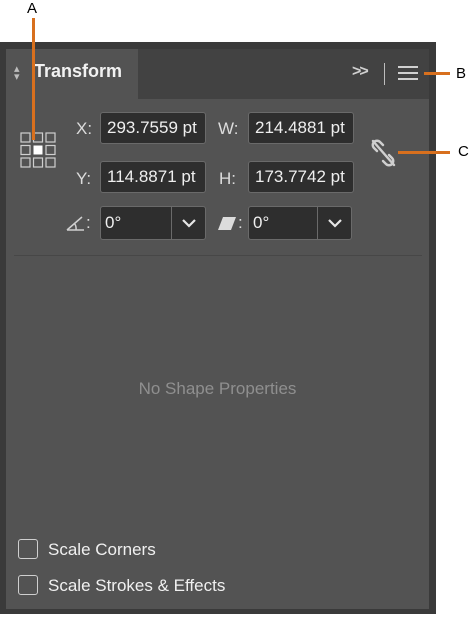 This screenshot has height=617, width=474. What do you see at coordinates (136, 586) in the screenshot?
I see `scale-strokes-effects-label: Scale Strokes & Effects` at bounding box center [136, 586].